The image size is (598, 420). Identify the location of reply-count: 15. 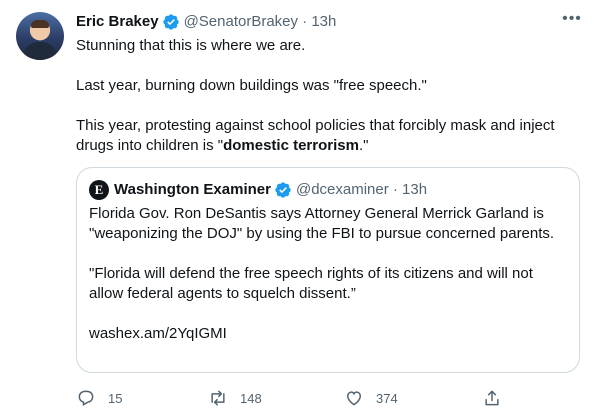
(115, 398).